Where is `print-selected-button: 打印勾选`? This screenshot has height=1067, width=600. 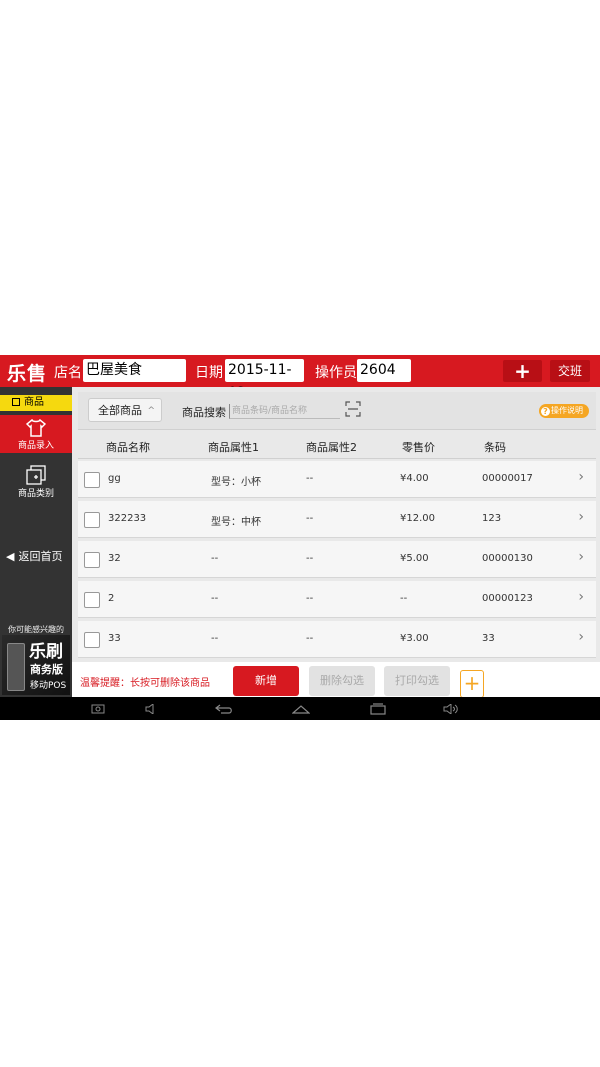 print-selected-button: 打印勾选 is located at coordinates (417, 681).